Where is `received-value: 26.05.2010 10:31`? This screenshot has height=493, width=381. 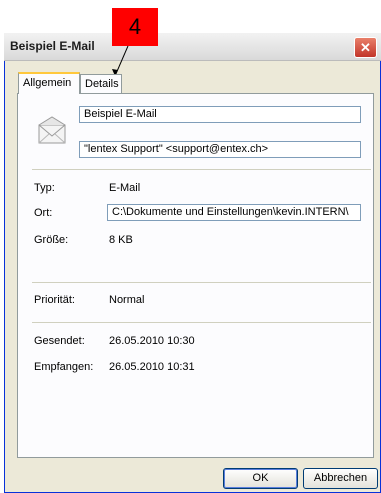 received-value: 26.05.2010 10:31 is located at coordinates (152, 367).